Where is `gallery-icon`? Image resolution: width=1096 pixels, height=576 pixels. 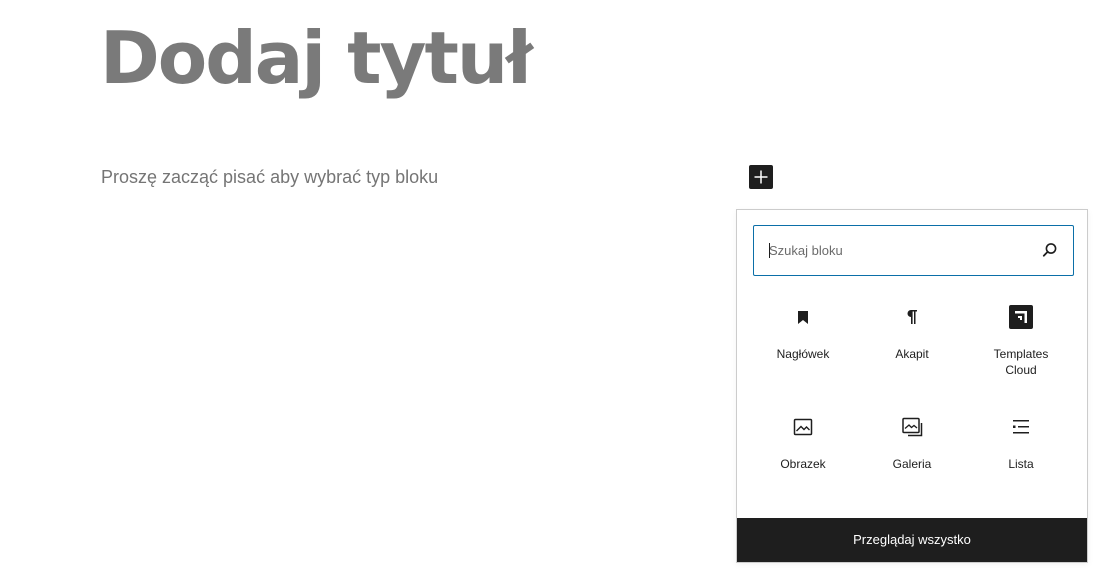
gallery-icon is located at coordinates (912, 427).